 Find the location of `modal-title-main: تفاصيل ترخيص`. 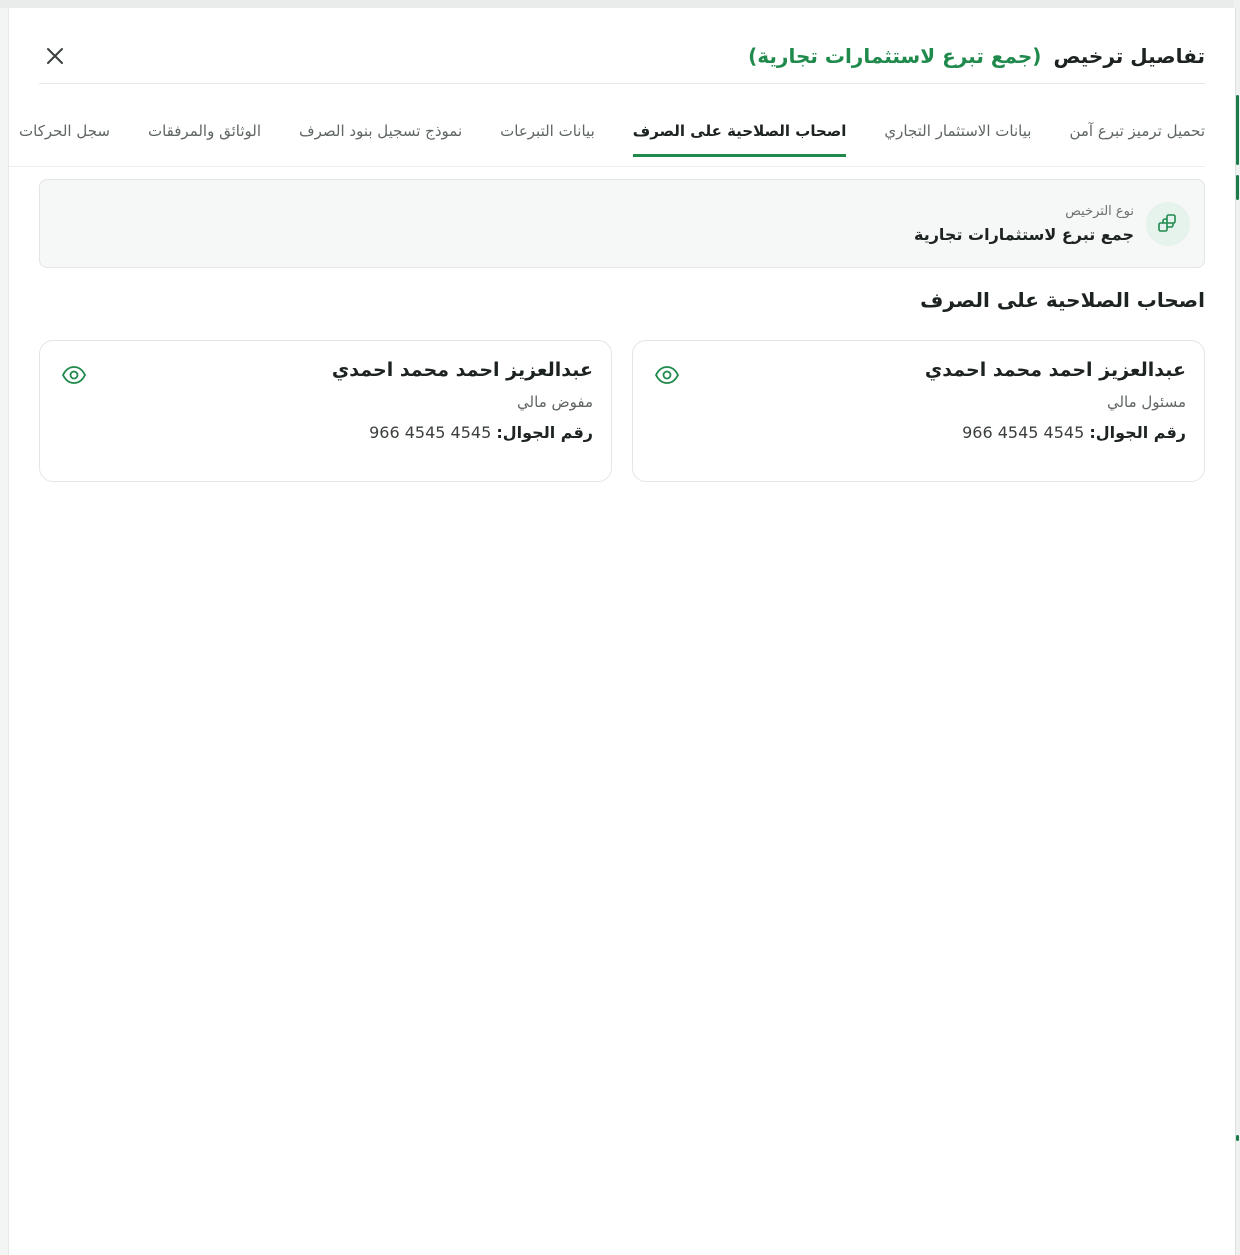

modal-title-main: تفاصيل ترخيص is located at coordinates (1129, 55).